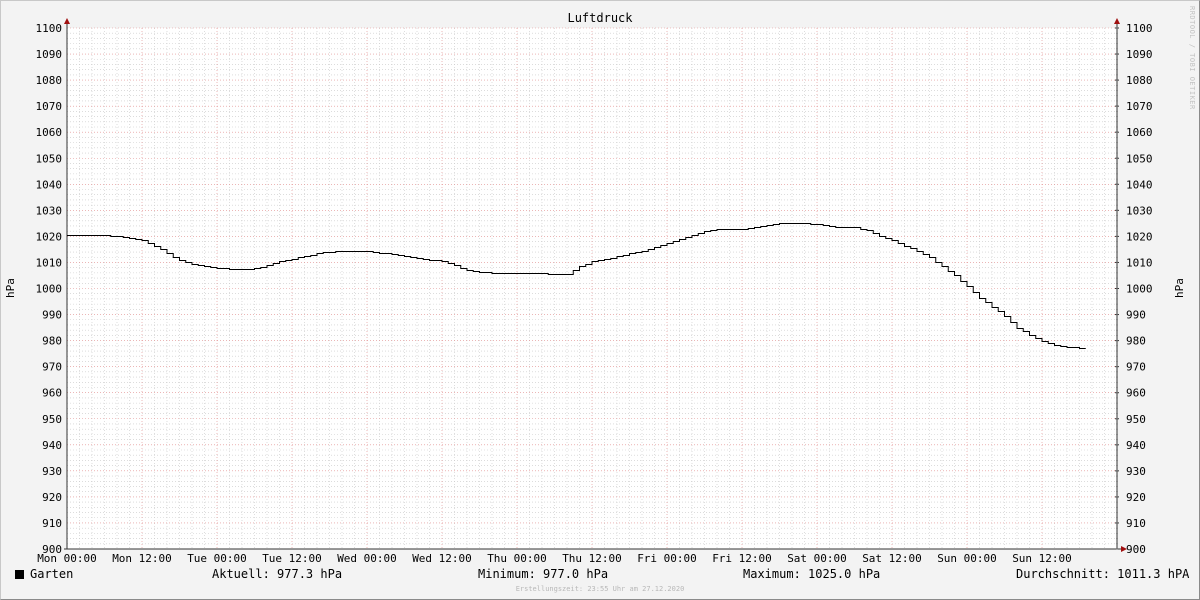 The image size is (1200, 600). What do you see at coordinates (49, 28) in the screenshot?
I see `y-tick-label-left: 1100` at bounding box center [49, 28].